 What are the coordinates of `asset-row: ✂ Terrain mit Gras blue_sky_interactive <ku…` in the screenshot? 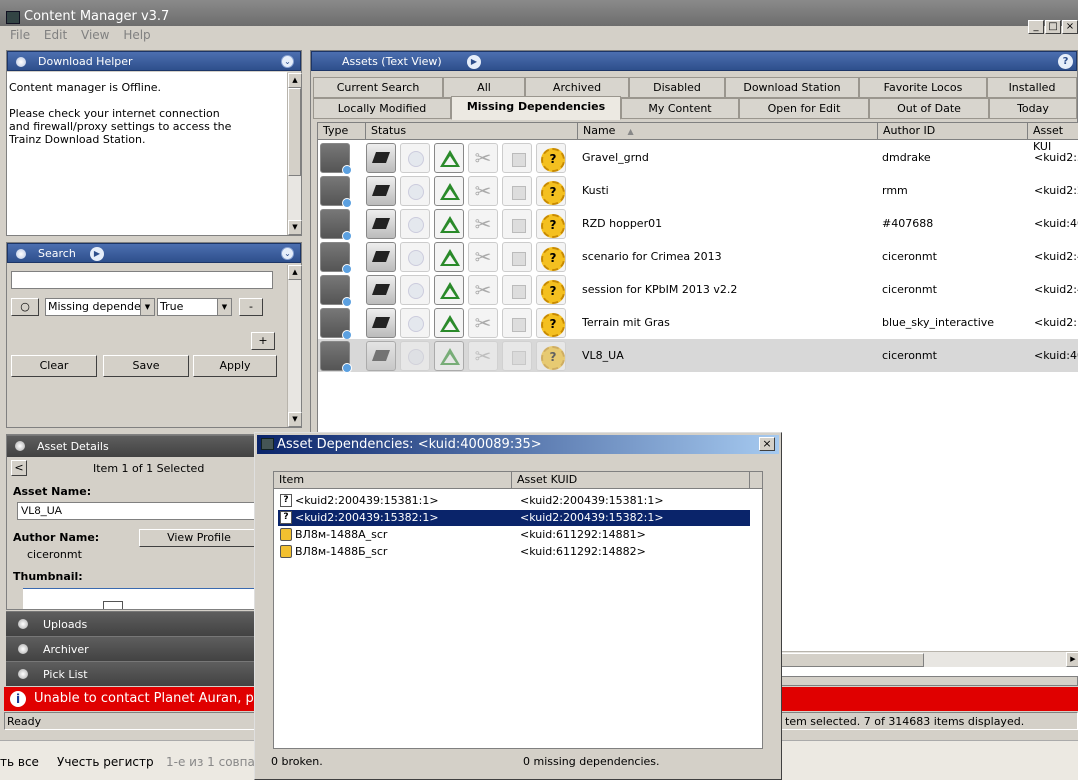 It's located at (698, 323).